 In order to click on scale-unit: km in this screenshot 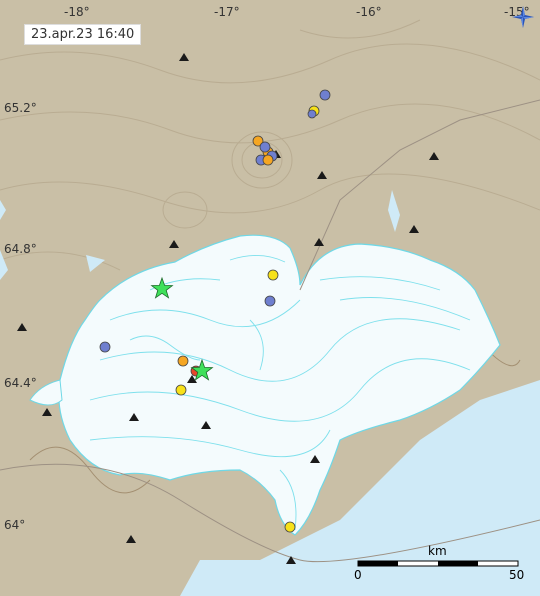, I will do `click(437, 551)`.